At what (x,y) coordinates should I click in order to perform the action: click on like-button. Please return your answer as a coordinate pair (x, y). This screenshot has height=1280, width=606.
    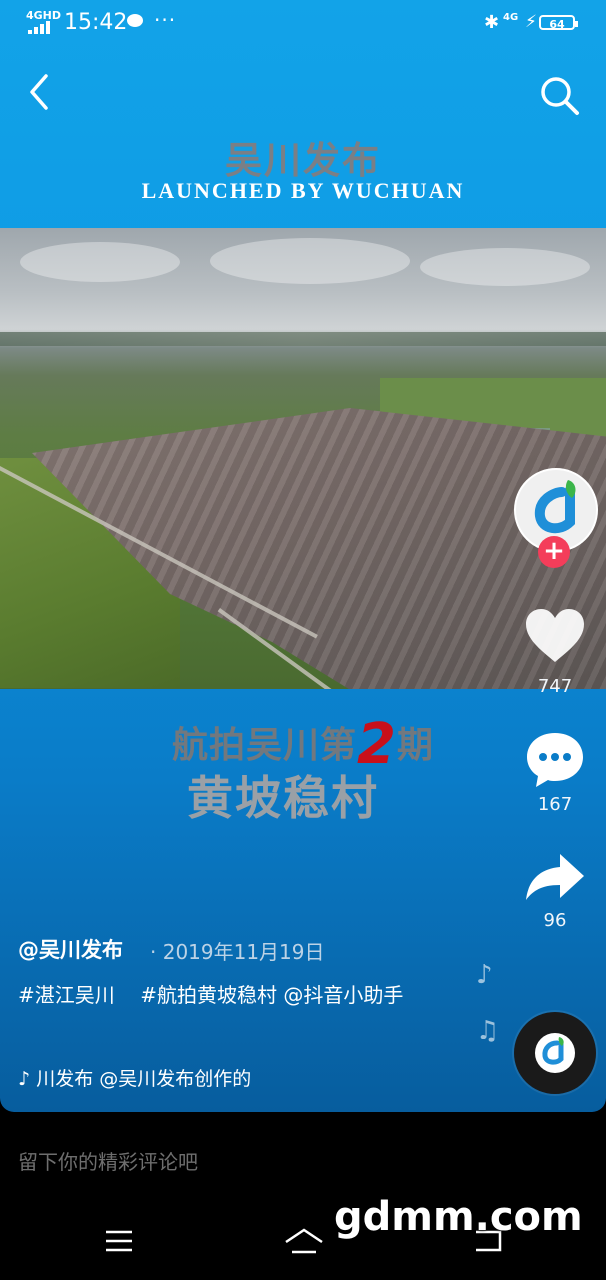
    Looking at the image, I should click on (555, 637).